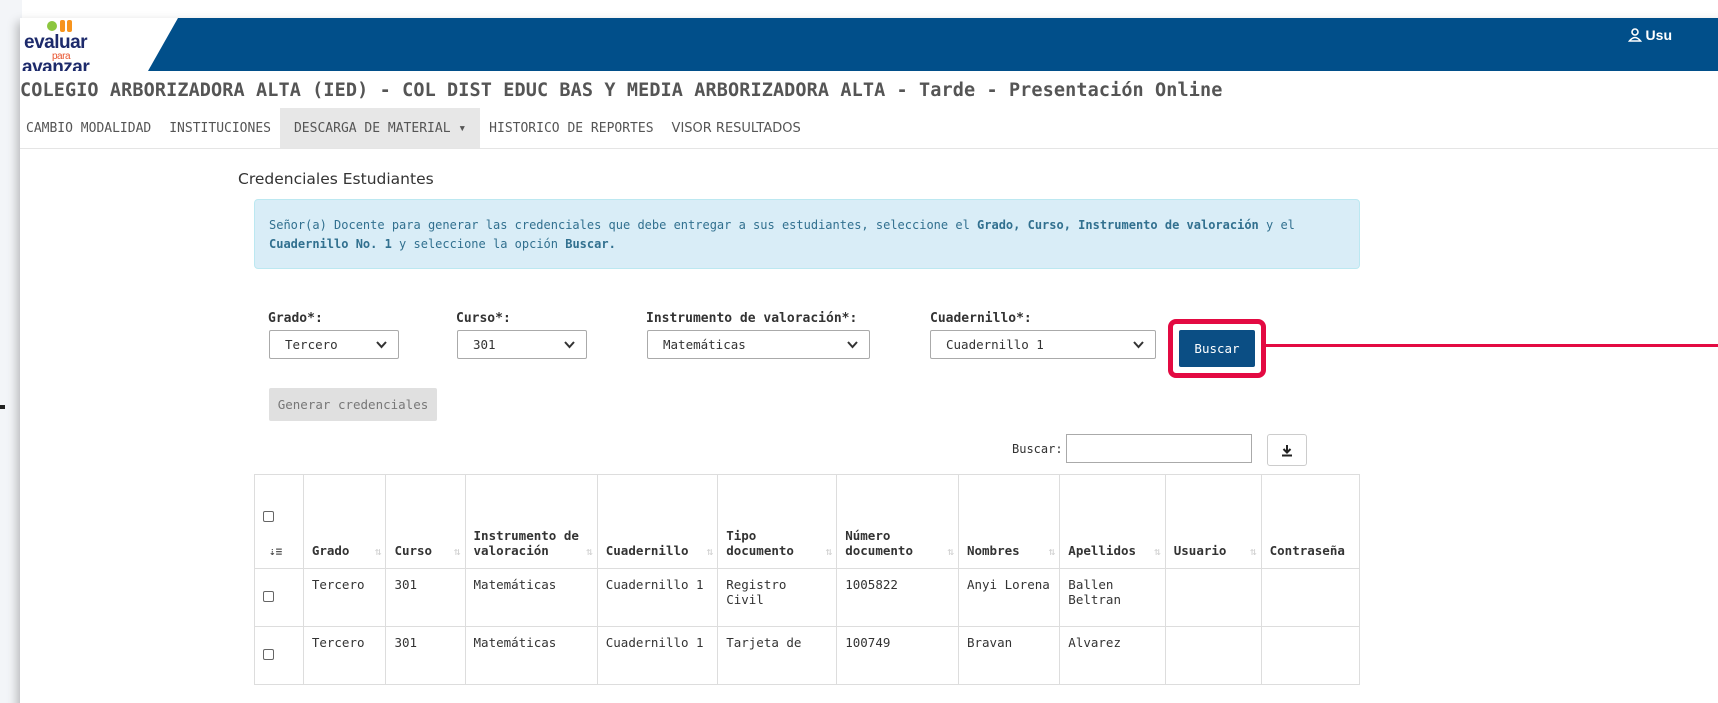  What do you see at coordinates (380, 128) in the screenshot?
I see `nav-descarga-material: DESCARGA DE MATERIAL ▾` at bounding box center [380, 128].